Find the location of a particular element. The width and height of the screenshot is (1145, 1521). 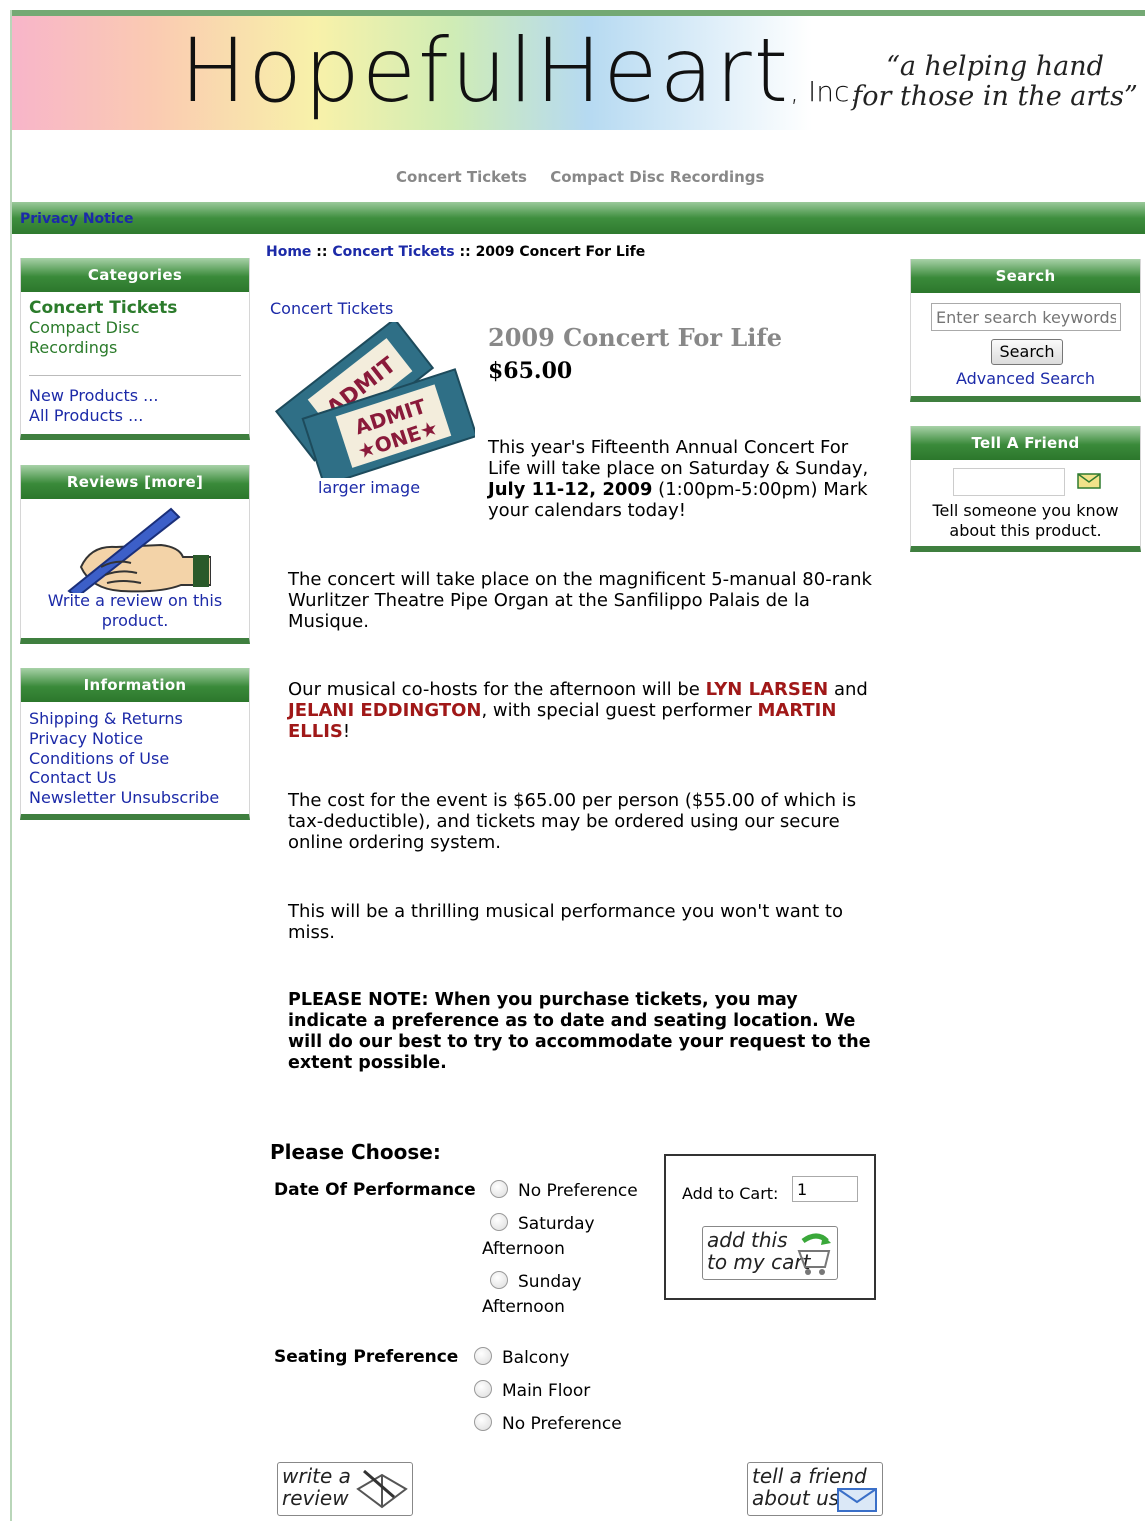

tagline: “a helping hand for those in the arts” is located at coordinates (995, 82).